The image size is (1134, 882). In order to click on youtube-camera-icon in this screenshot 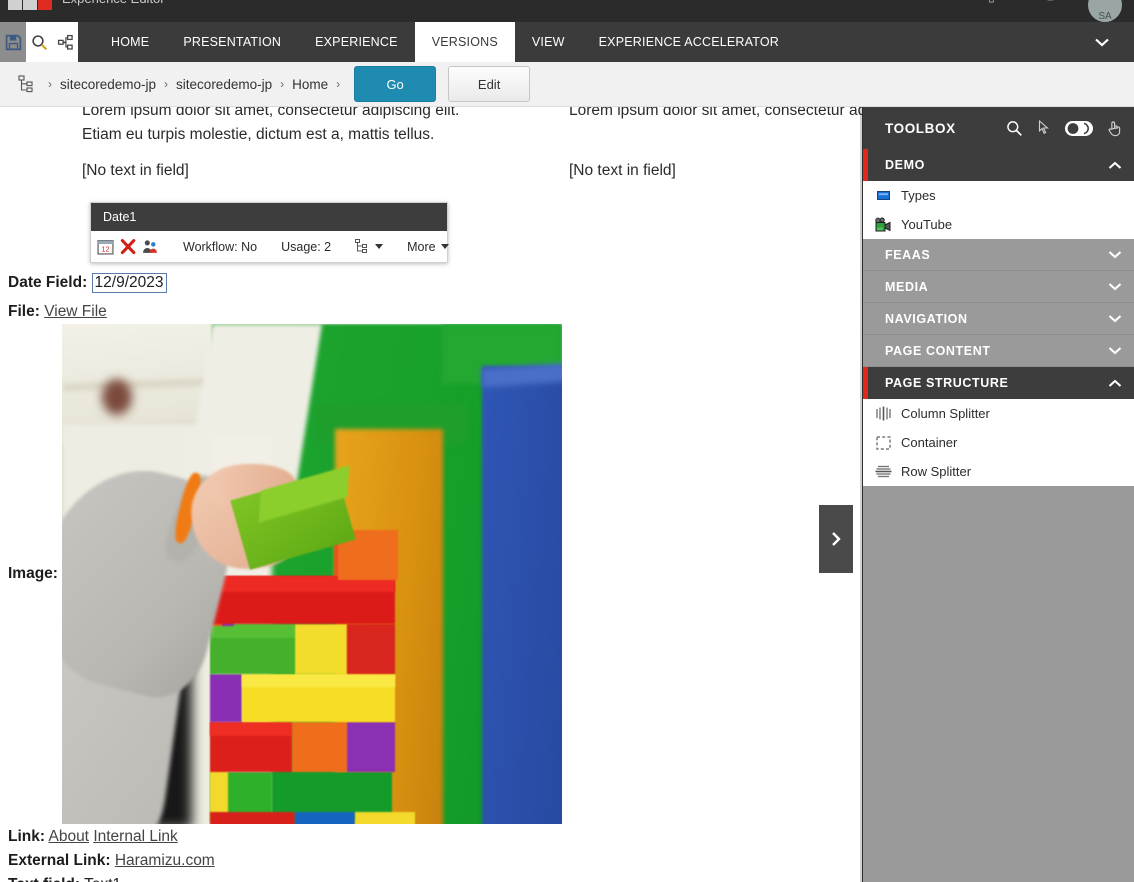, I will do `click(883, 225)`.